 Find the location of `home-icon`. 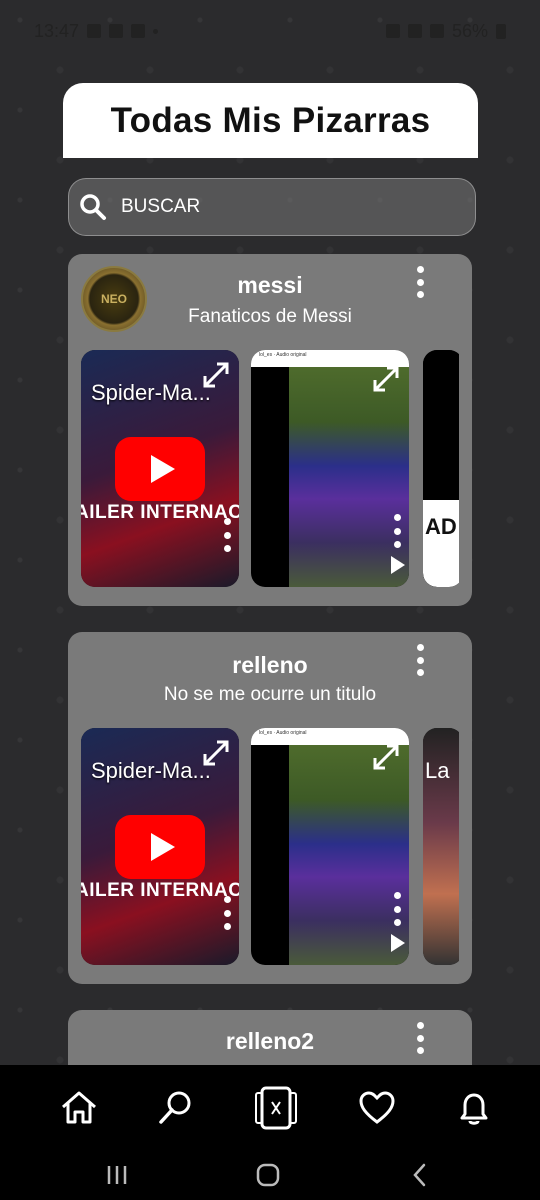

home-icon is located at coordinates (79, 1107).